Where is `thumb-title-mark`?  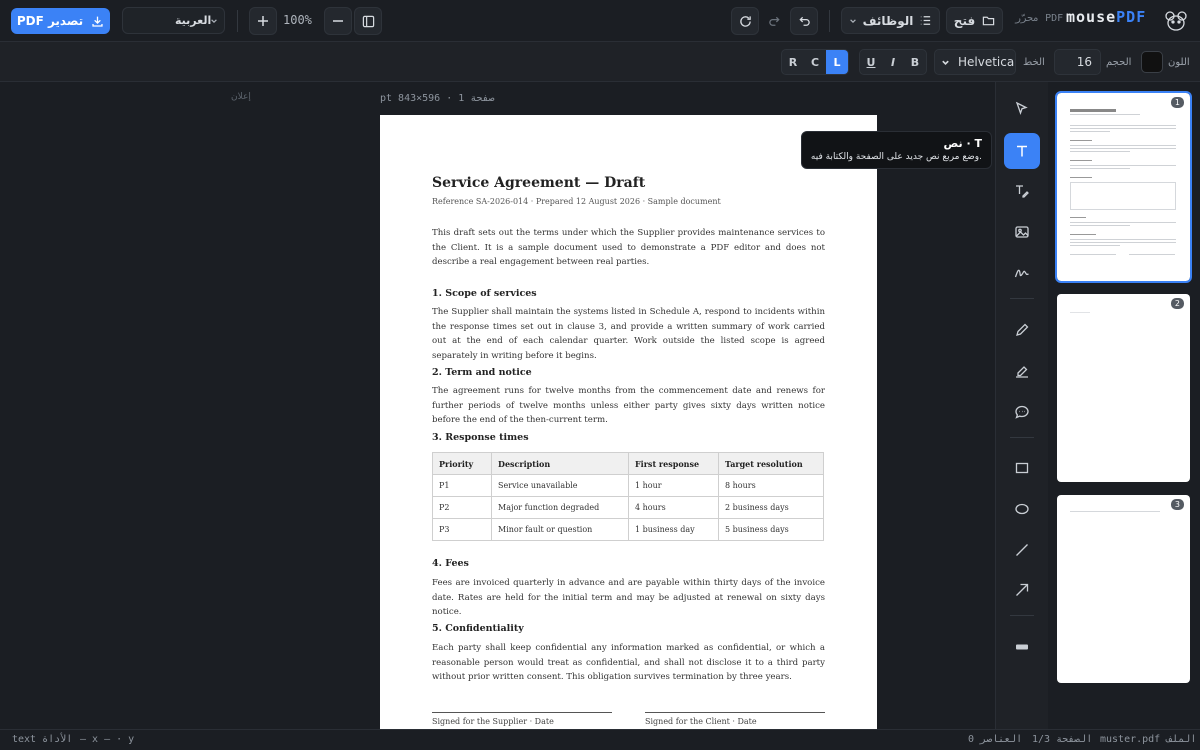
thumb-title-mark is located at coordinates (1093, 110).